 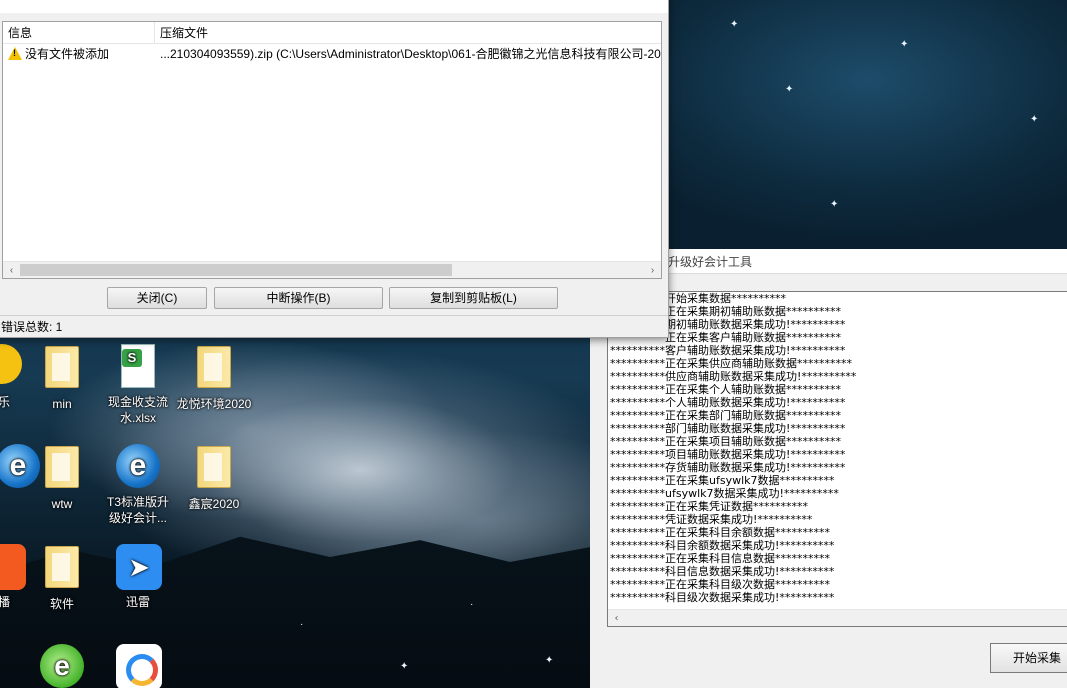 What do you see at coordinates (711, 519) in the screenshot?
I see `log-line: **********凭证数据采集成功!**********` at bounding box center [711, 519].